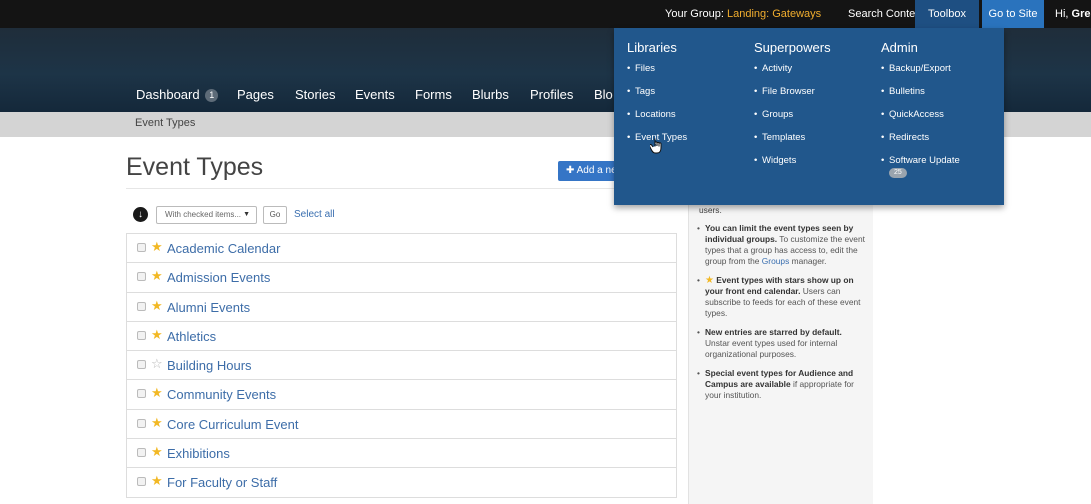  What do you see at coordinates (689, 143) in the screenshot?
I see `menu-item-event-types: Event Types` at bounding box center [689, 143].